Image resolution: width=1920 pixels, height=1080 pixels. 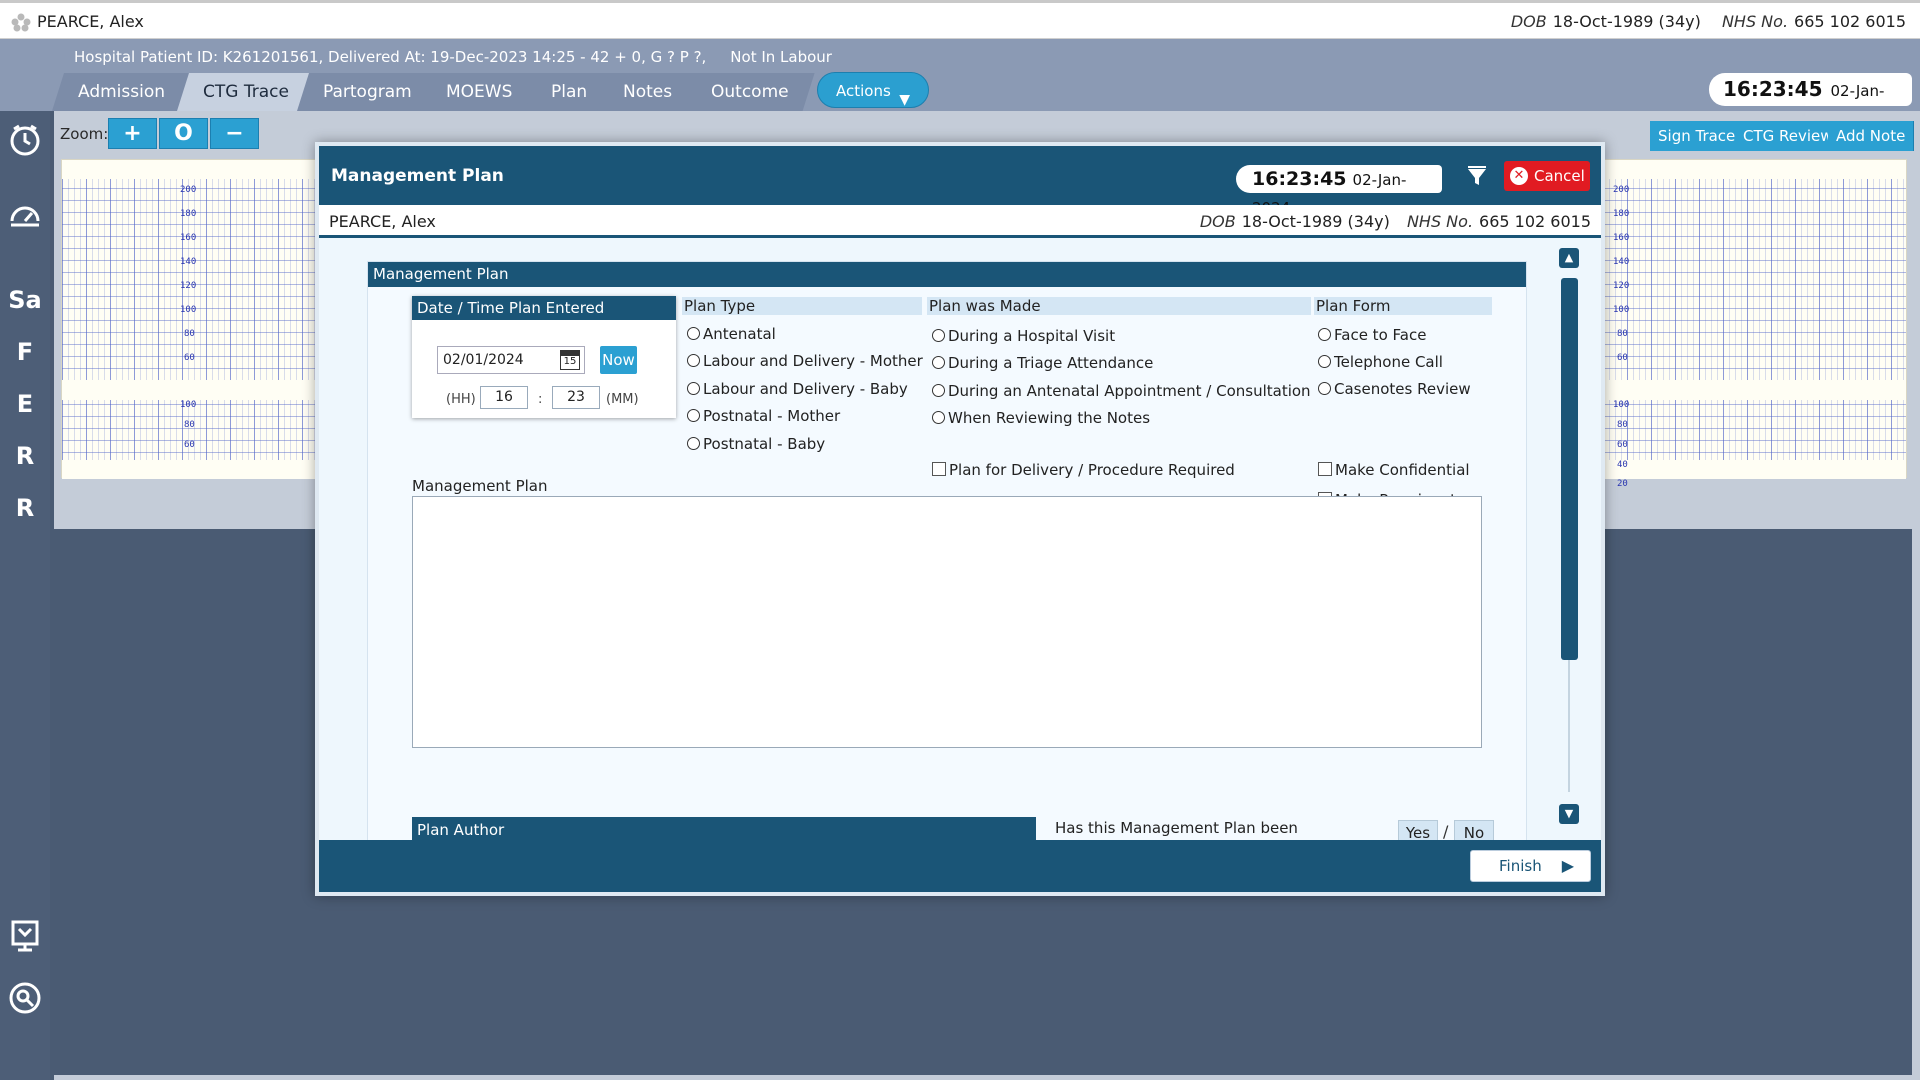 I want to click on radio-plan-type-ld-baby: Labour and Delivery - Baby, so click(x=797, y=389).